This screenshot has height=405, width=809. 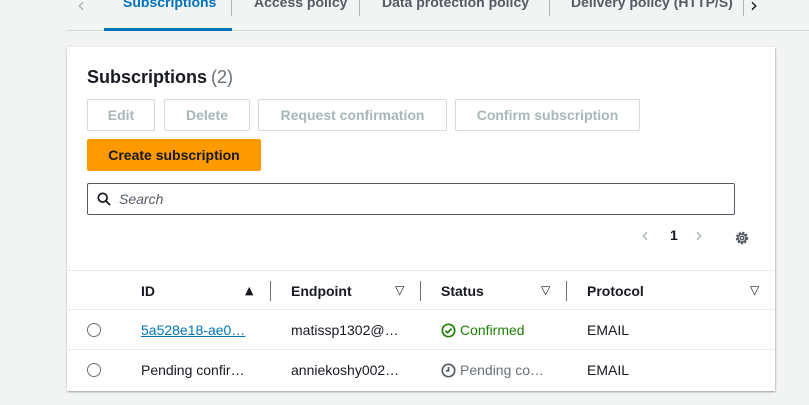 I want to click on create-subscription-button: Create subscription, so click(x=174, y=155).